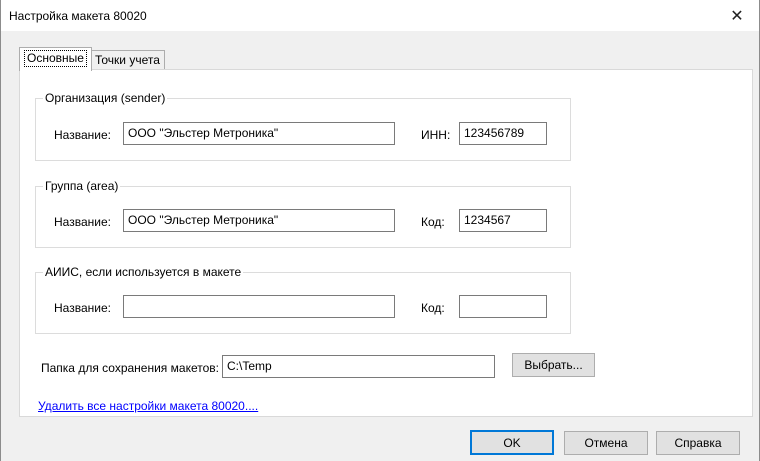 The image size is (760, 461). I want to click on sender-name-label: Название:, so click(82, 135).